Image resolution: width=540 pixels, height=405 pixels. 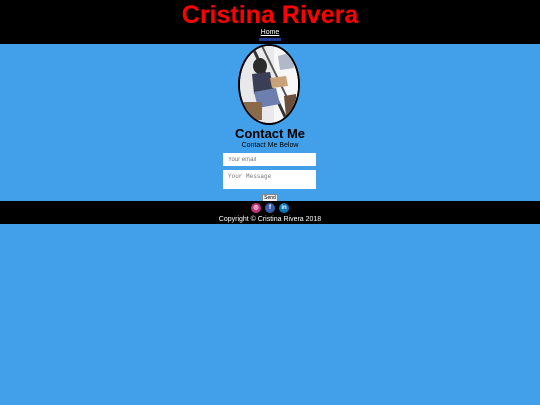 What do you see at coordinates (269, 84) in the screenshot?
I see `profile-photo` at bounding box center [269, 84].